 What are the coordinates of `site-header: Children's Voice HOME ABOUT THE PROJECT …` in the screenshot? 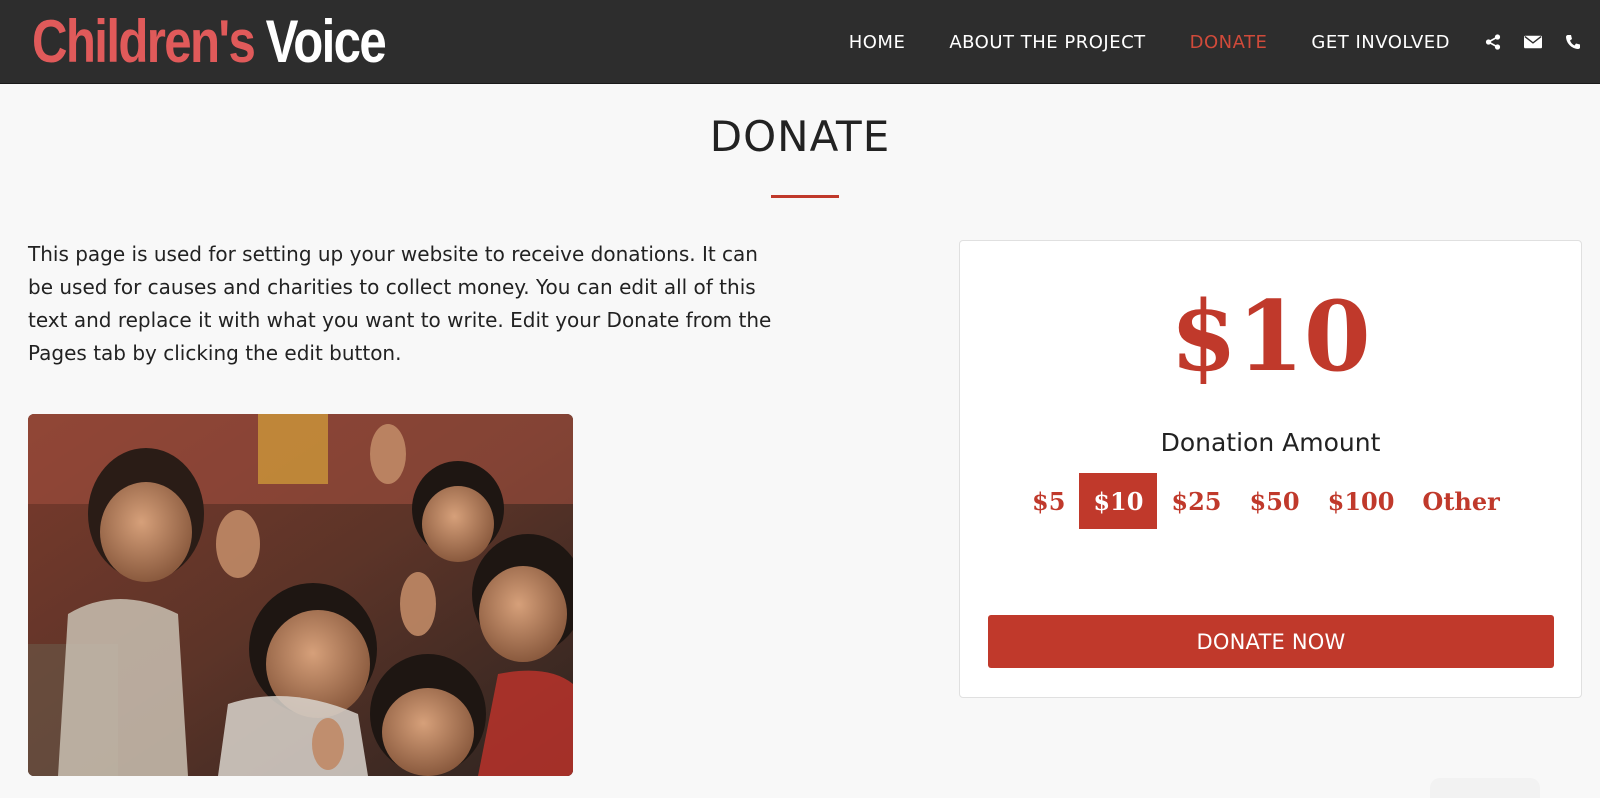 It's located at (800, 42).